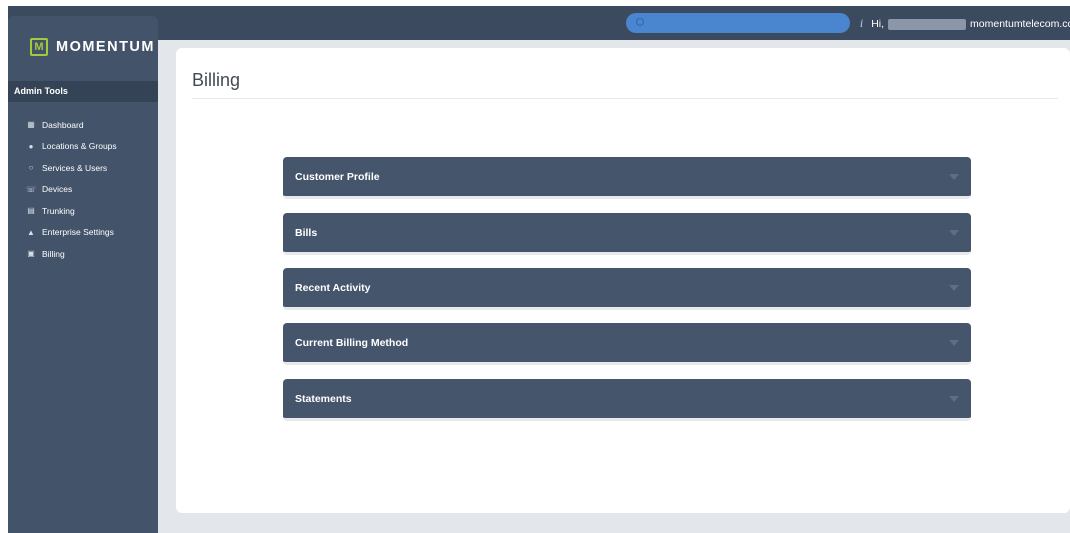 This screenshot has width=1070, height=533. What do you see at coordinates (75, 167) in the screenshot?
I see `sidebar-item-label: Services & Users` at bounding box center [75, 167].